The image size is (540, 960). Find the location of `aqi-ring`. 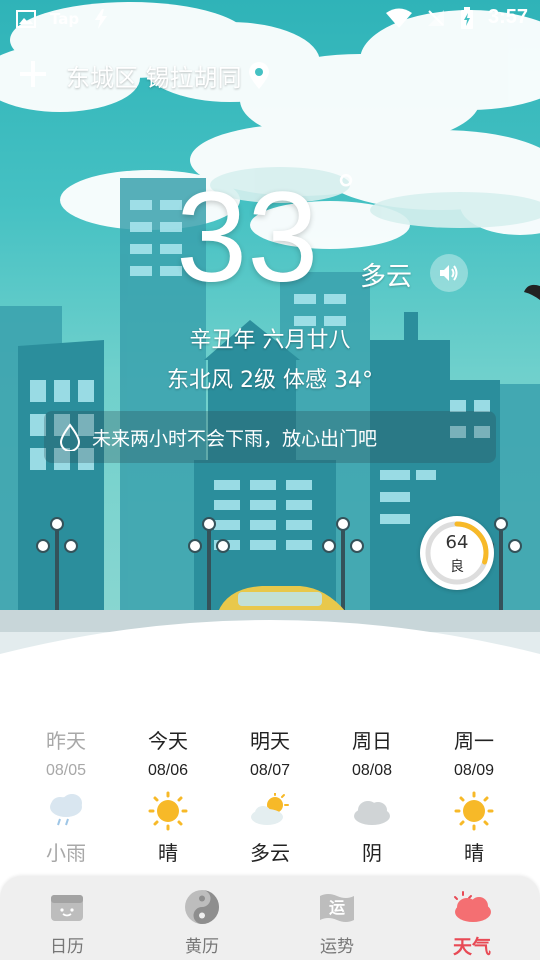

aqi-ring is located at coordinates (457, 553).